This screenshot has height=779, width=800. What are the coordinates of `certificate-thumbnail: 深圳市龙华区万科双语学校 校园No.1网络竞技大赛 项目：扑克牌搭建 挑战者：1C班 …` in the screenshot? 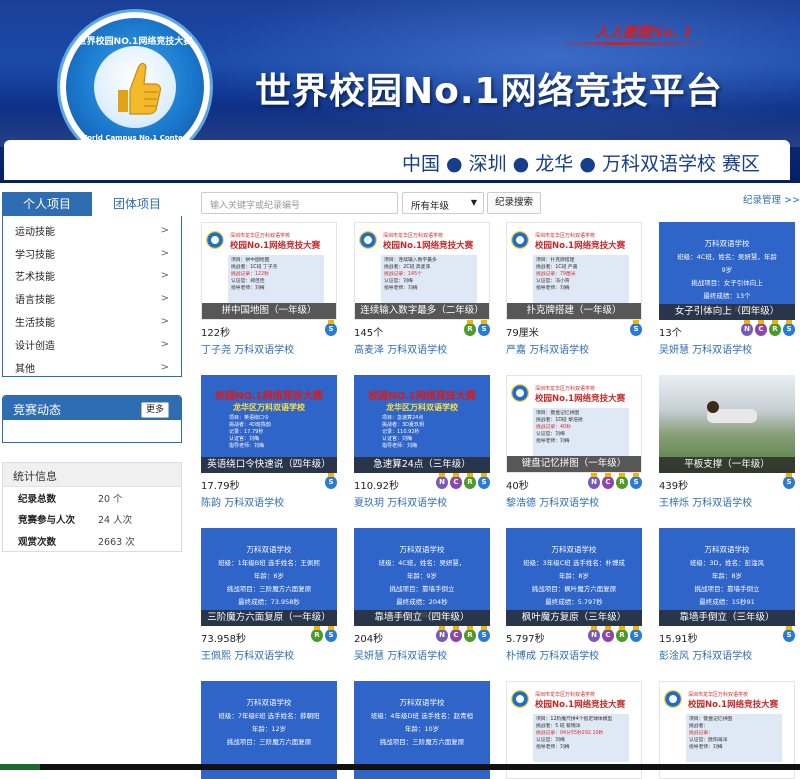 It's located at (574, 271).